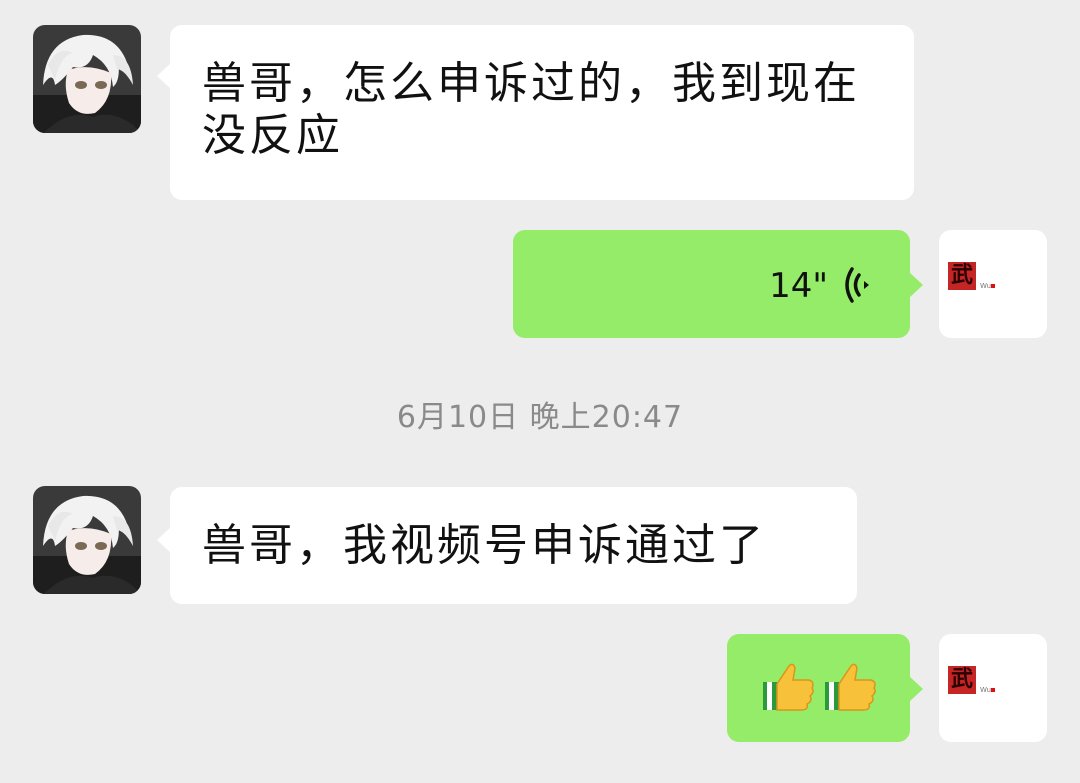 This screenshot has height=783, width=1080. What do you see at coordinates (484, 545) in the screenshot?
I see `message-text: 兽哥，我视频号申诉通过了` at bounding box center [484, 545].